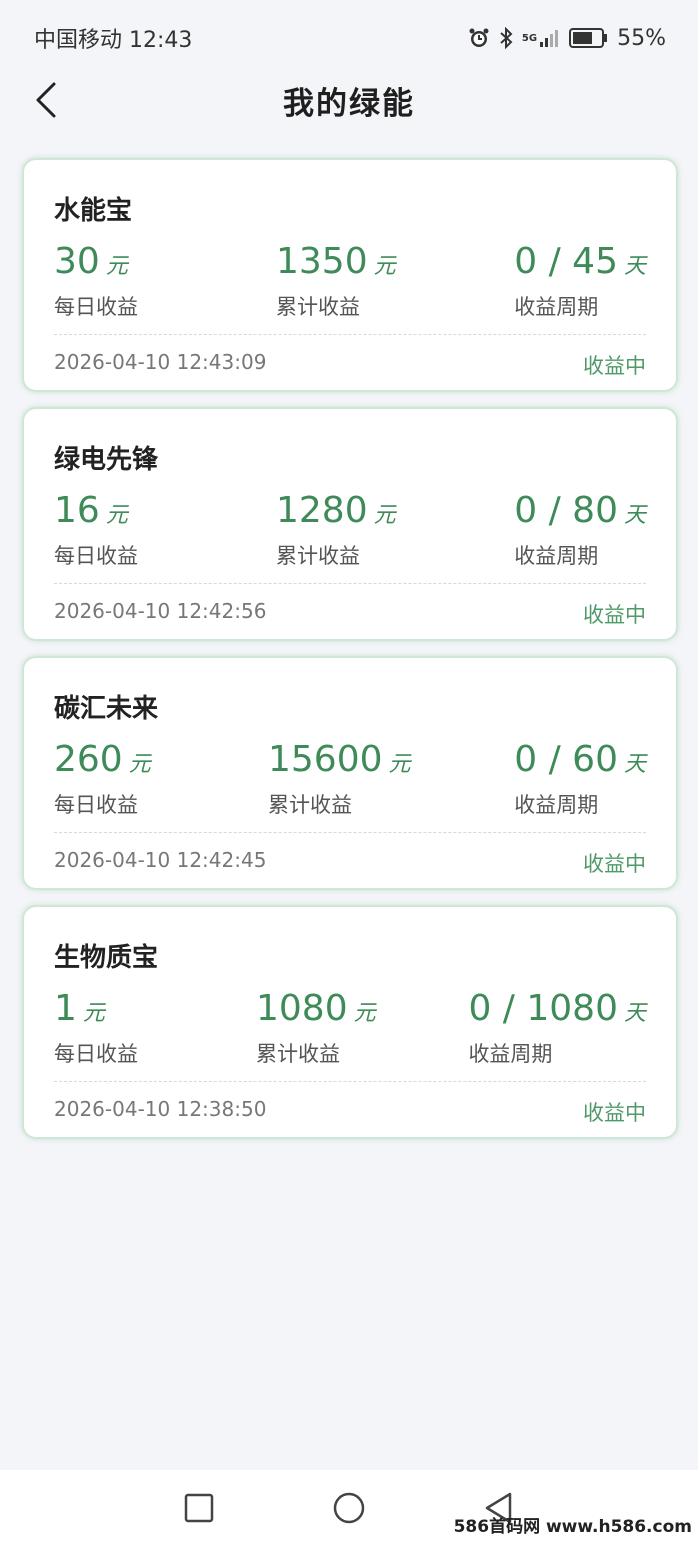 The height and width of the screenshot is (1545, 698). Describe the element at coordinates (566, 759) in the screenshot. I see `cycle-value: 0 / 60` at that location.